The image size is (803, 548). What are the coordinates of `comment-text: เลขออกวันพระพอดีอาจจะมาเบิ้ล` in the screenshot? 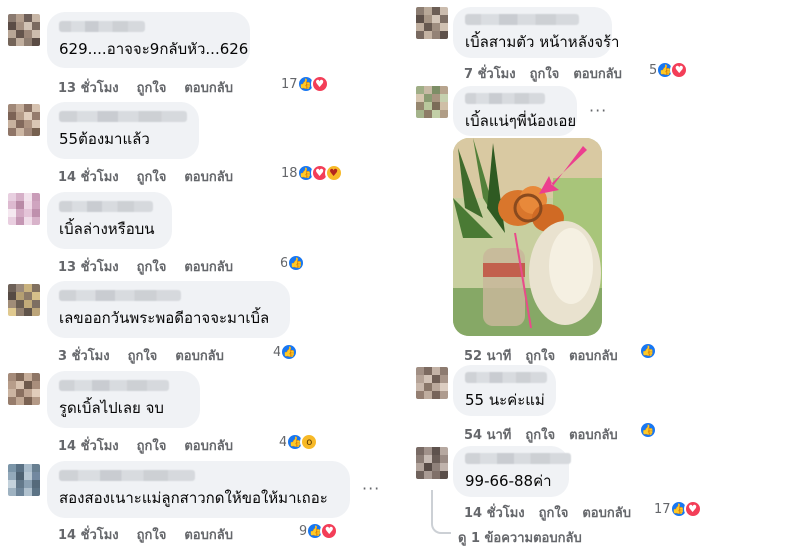 It's located at (164, 318).